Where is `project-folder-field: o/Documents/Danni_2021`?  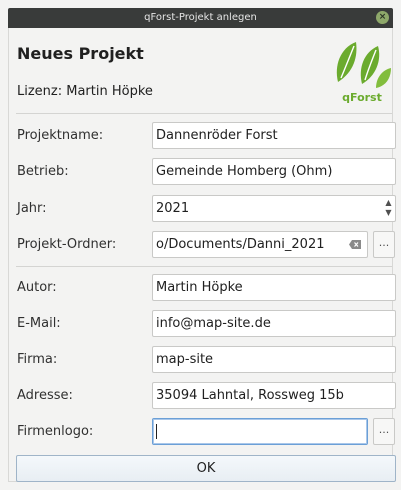
project-folder-field: o/Documents/Danni_2021 is located at coordinates (260, 244).